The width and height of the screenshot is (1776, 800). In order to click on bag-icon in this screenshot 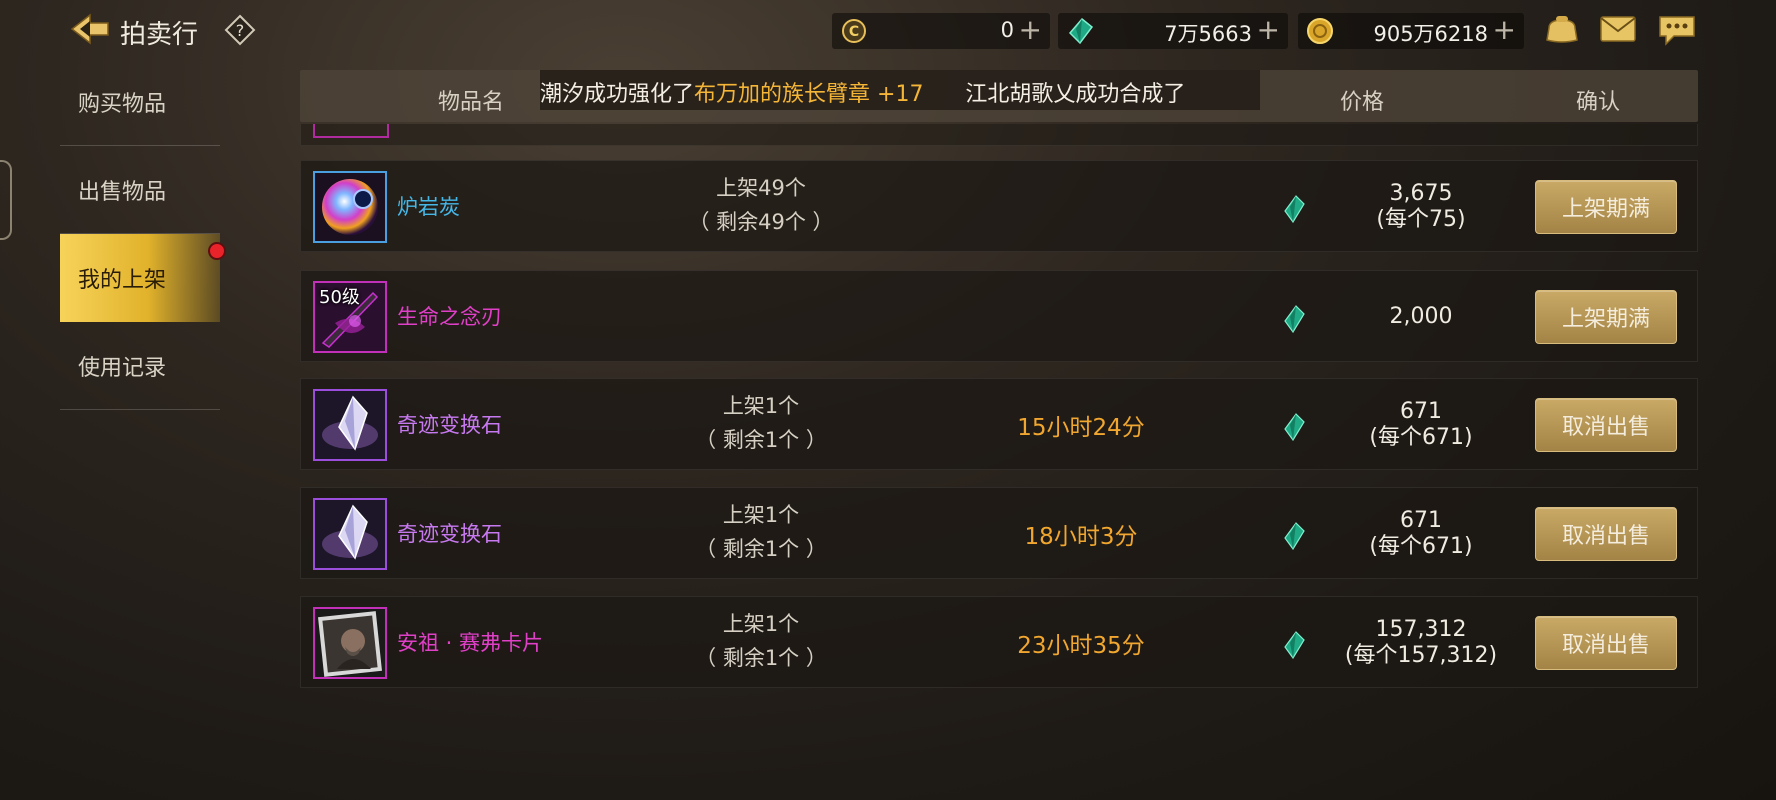, I will do `click(1562, 29)`.